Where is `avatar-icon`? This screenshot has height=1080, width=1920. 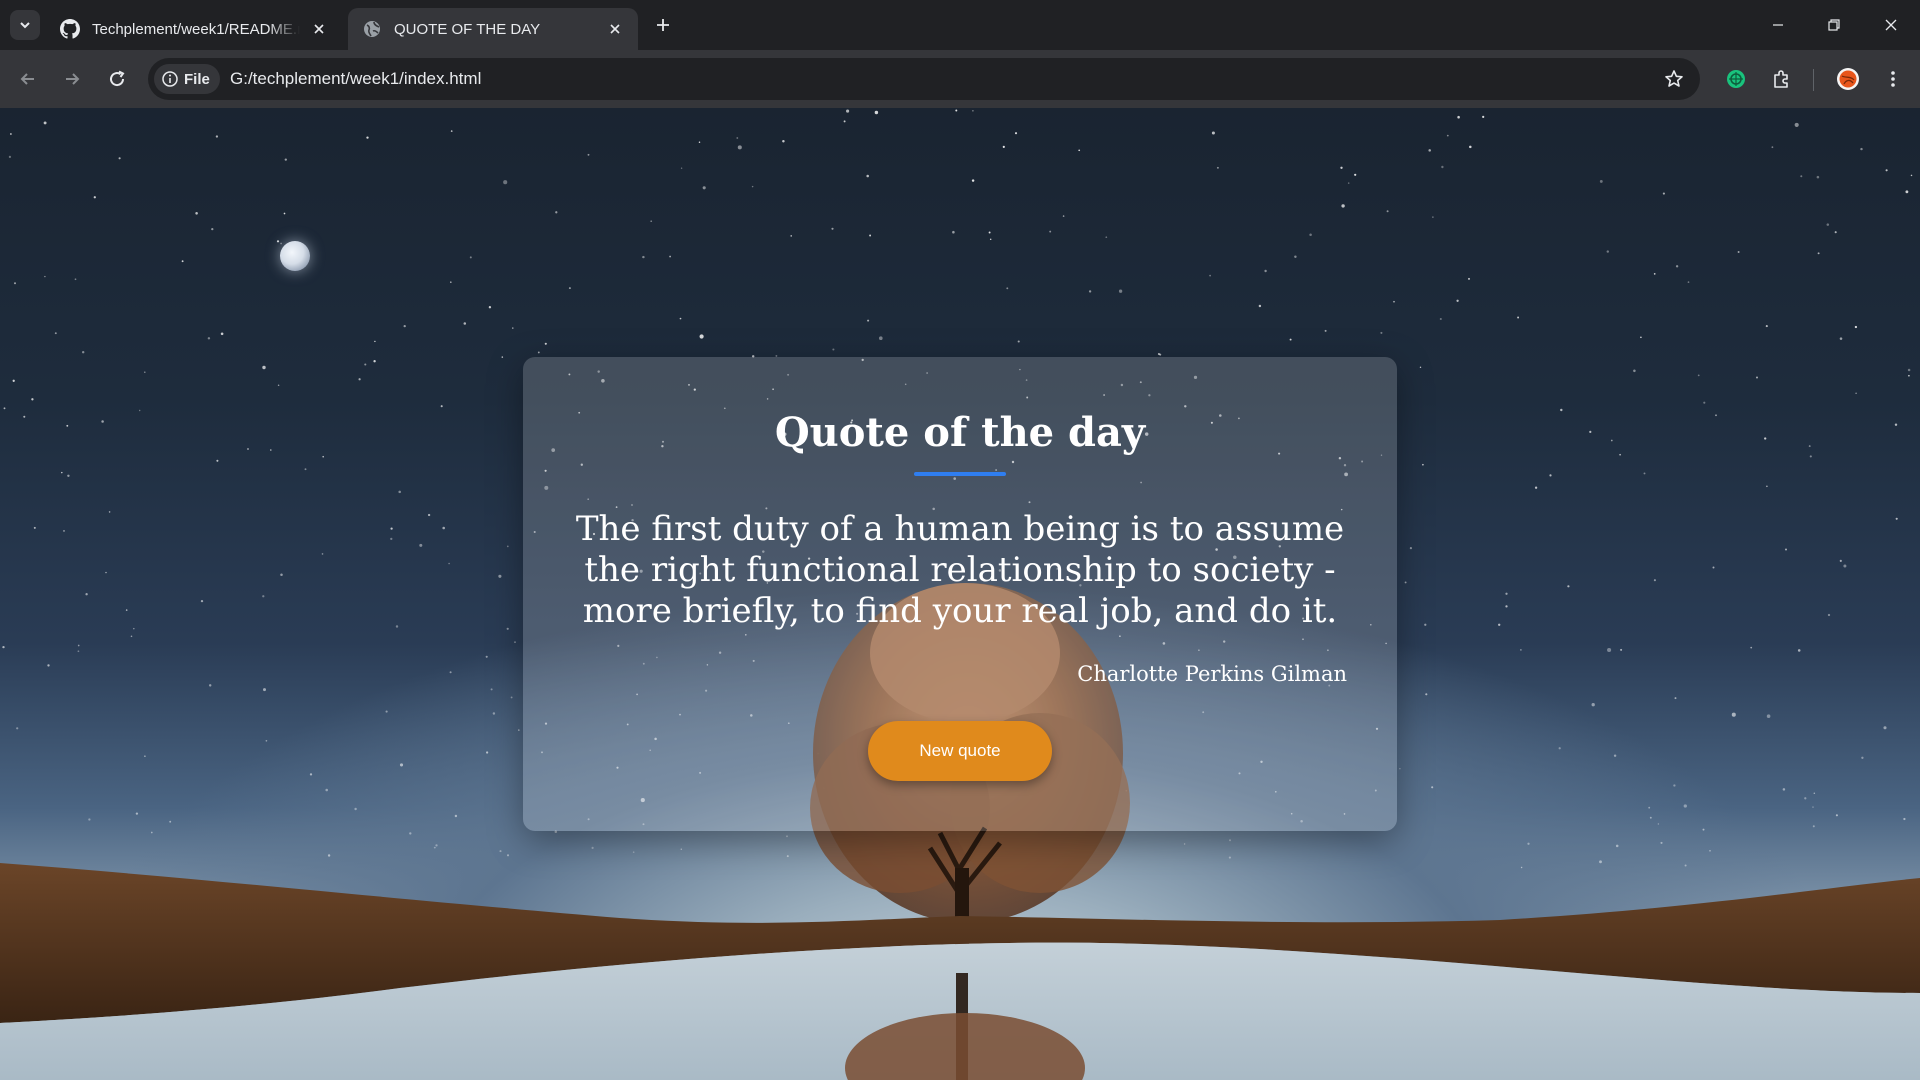
avatar-icon is located at coordinates (1848, 79).